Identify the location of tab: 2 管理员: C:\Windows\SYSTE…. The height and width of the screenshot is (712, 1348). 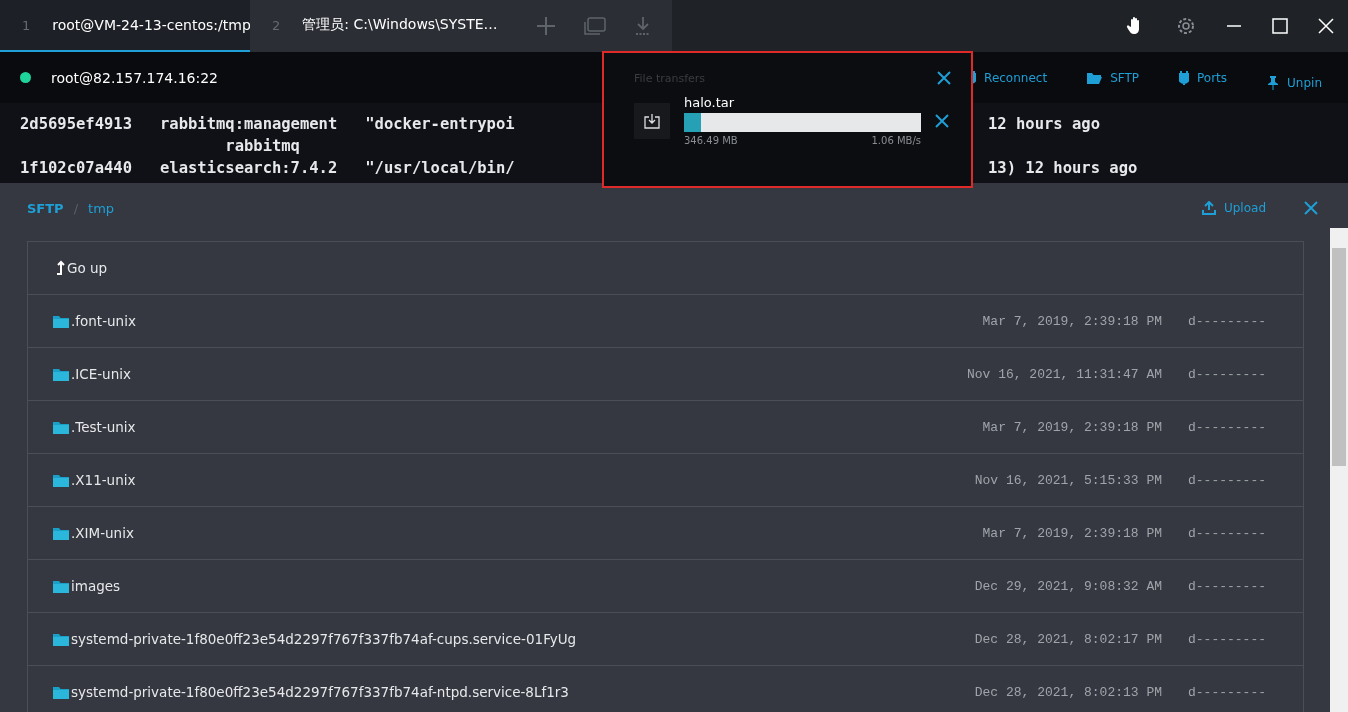
(383, 26).